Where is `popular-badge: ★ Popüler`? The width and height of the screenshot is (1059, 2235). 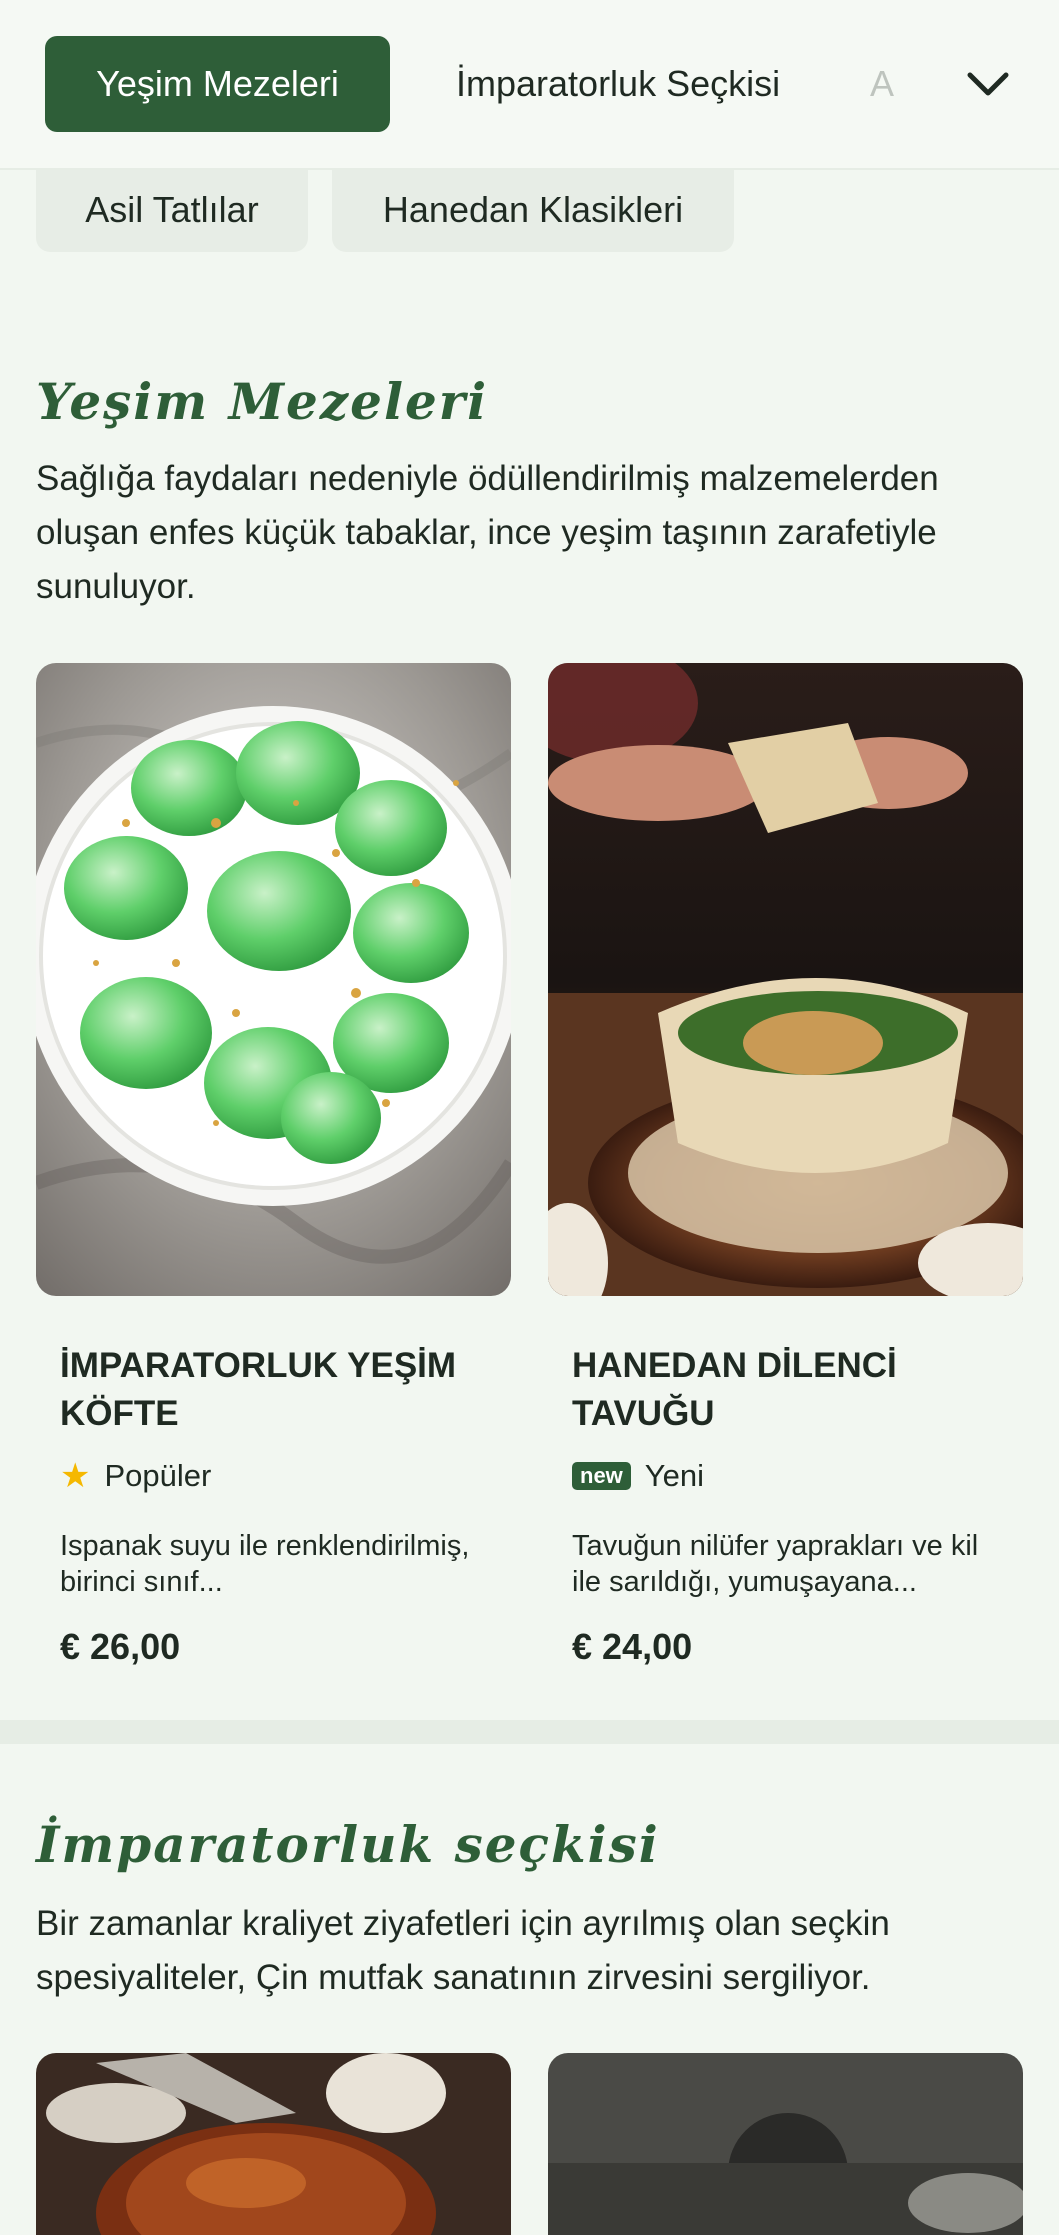
popular-badge: ★ Popüler is located at coordinates (135, 1476).